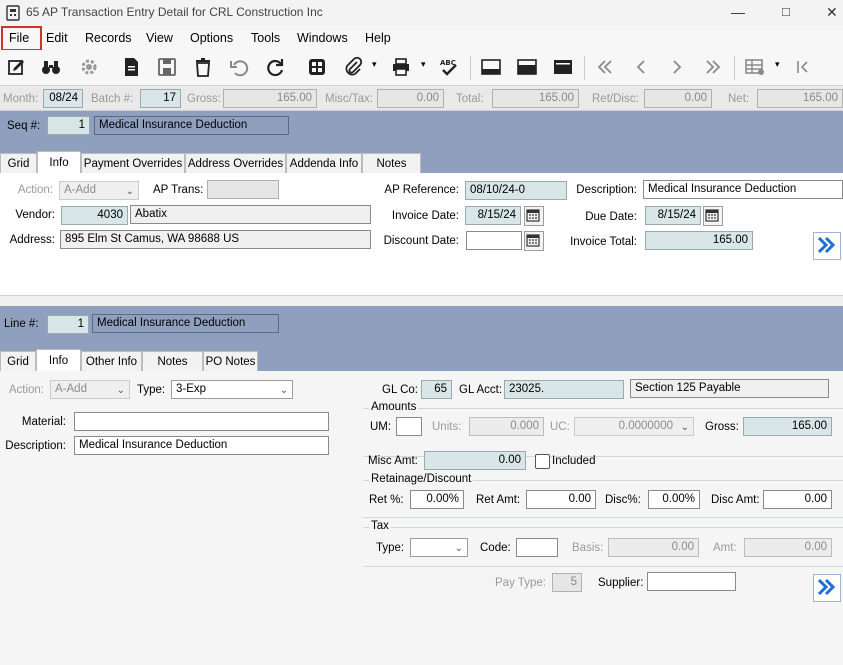 The width and height of the screenshot is (843, 665). What do you see at coordinates (713, 67) in the screenshot?
I see `last-icon` at bounding box center [713, 67].